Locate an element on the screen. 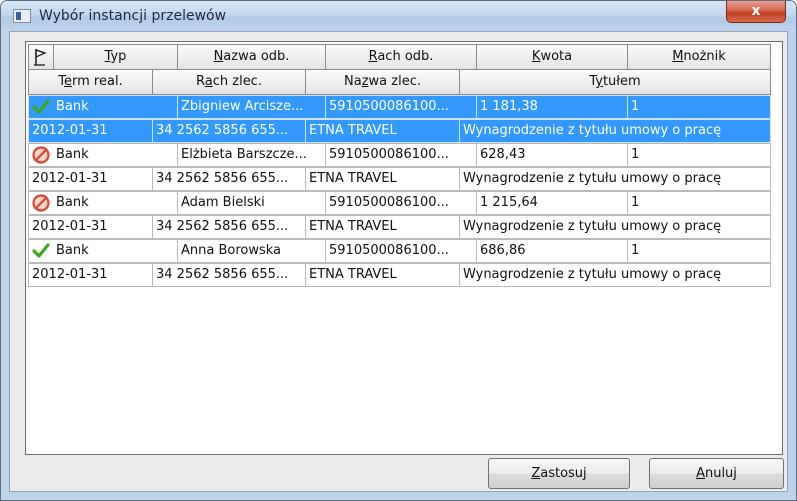  apply-button: Zastosuj is located at coordinates (559, 473).